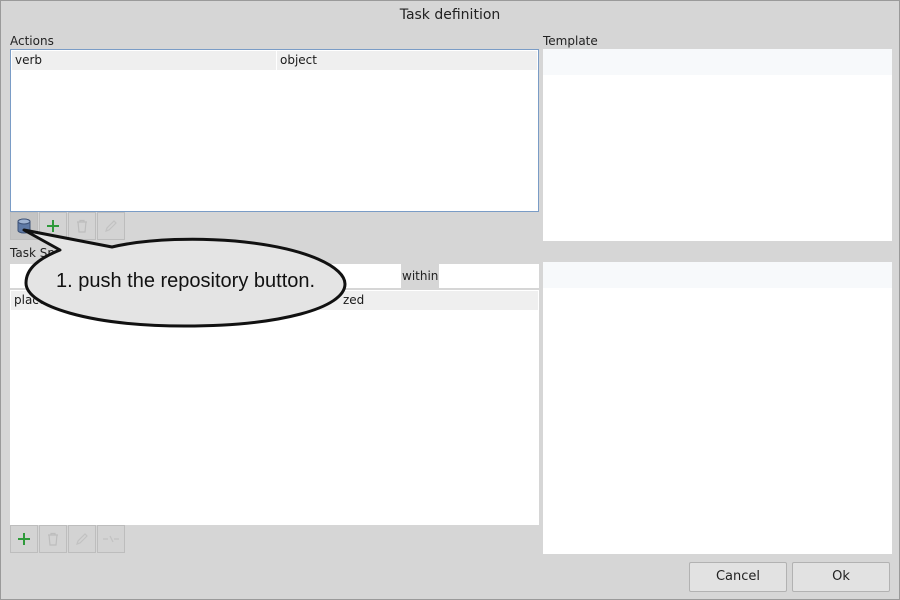  I want to click on callout-text: 1. push the repository button., so click(186, 281).